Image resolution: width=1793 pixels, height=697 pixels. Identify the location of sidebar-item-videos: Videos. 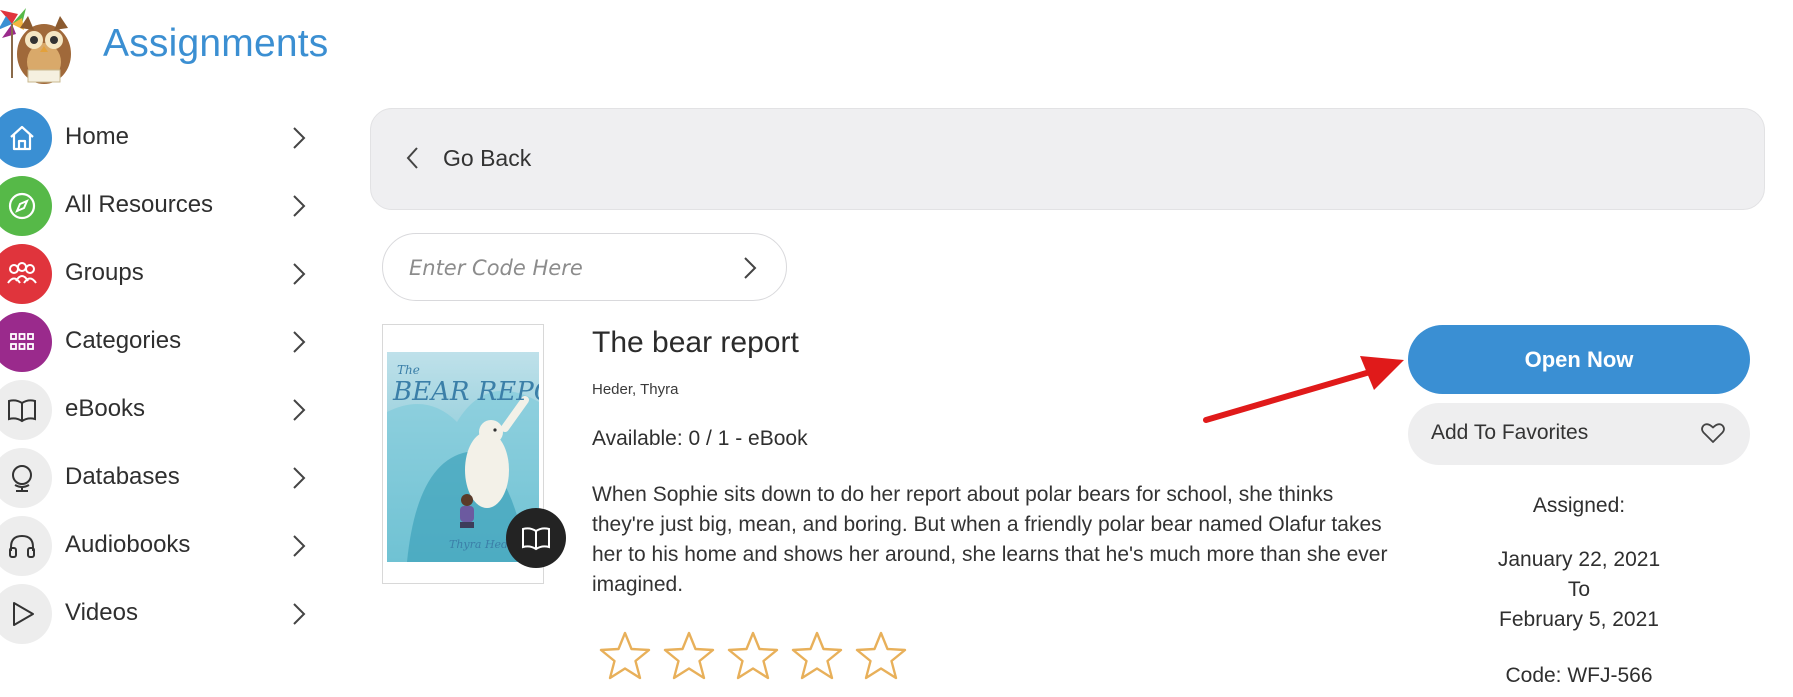
(160, 618).